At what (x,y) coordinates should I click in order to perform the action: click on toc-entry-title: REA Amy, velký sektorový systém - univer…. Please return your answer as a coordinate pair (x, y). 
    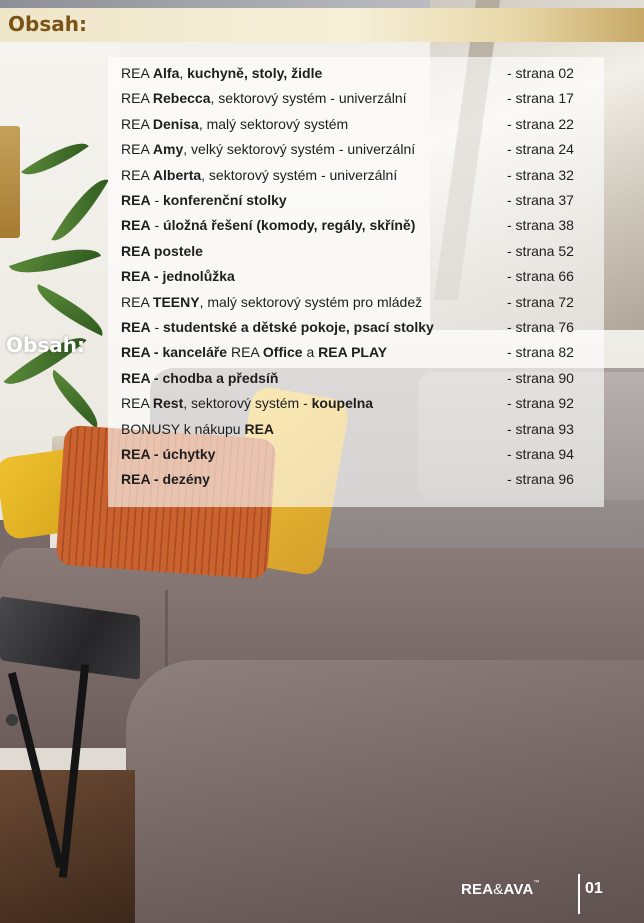
    Looking at the image, I should click on (268, 149).